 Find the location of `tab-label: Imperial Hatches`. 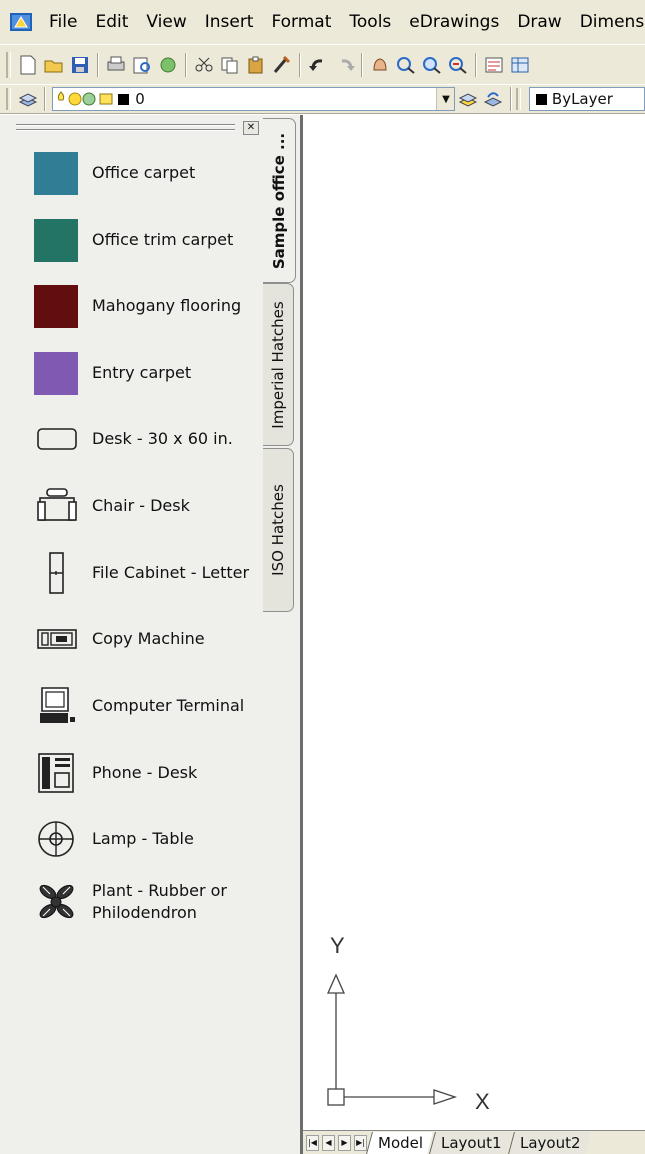

tab-label: Imperial Hatches is located at coordinates (278, 364).